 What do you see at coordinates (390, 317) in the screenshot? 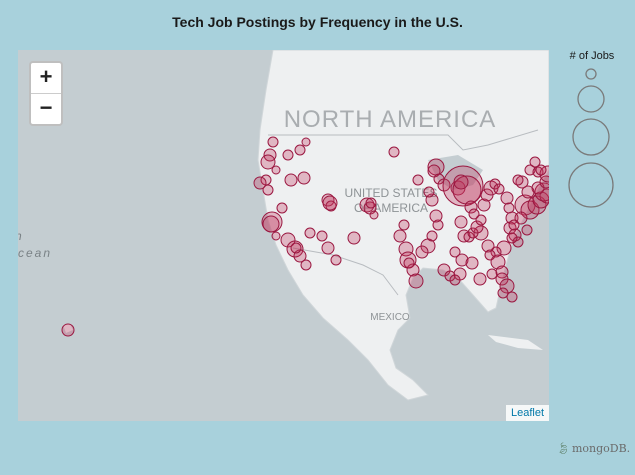
I see `label-mexico: MEXICO` at bounding box center [390, 317].